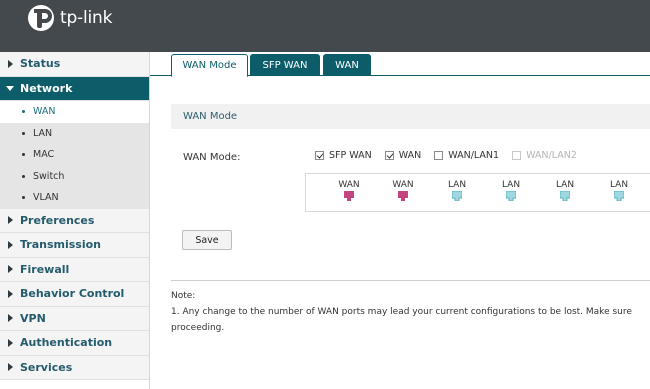  I want to click on sidebar-item-authentication: Authentication, so click(74, 343).